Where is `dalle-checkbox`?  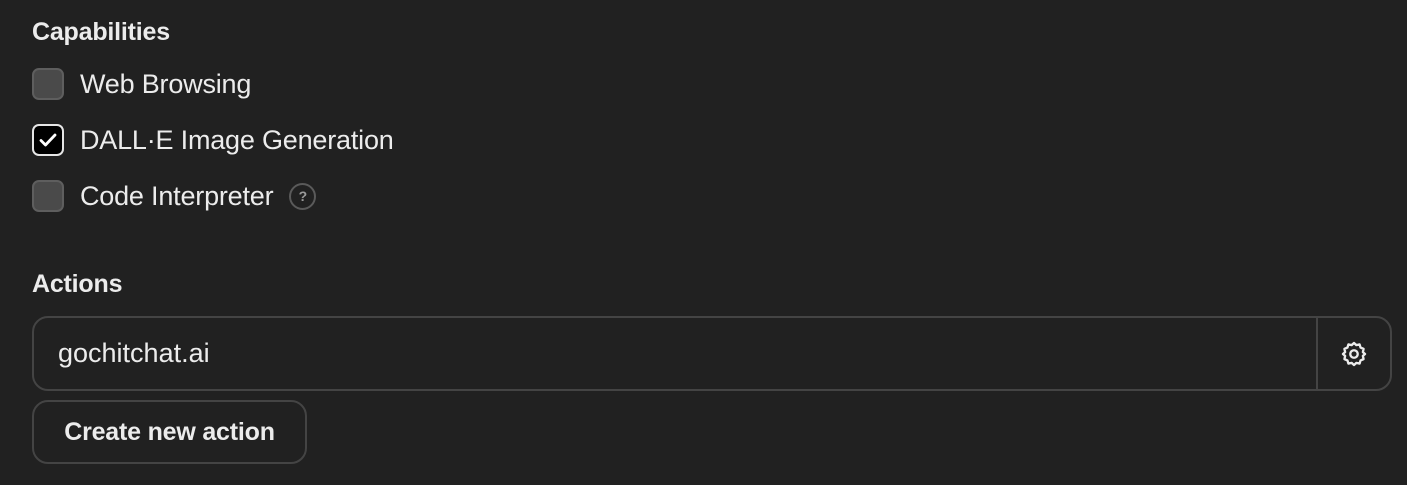 dalle-checkbox is located at coordinates (48, 140).